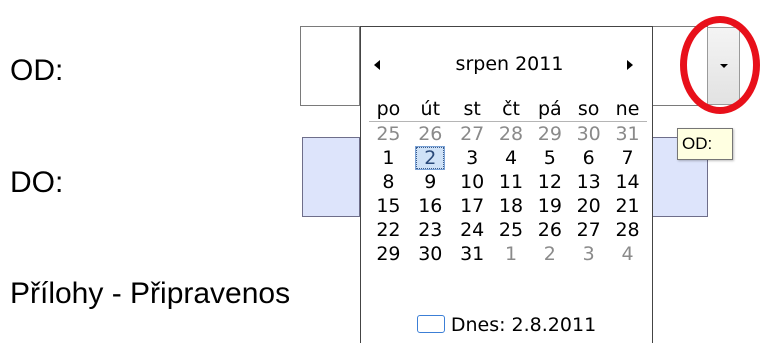 This screenshot has height=343, width=763. I want to click on calendar-day-prev-month: 31, so click(627, 134).